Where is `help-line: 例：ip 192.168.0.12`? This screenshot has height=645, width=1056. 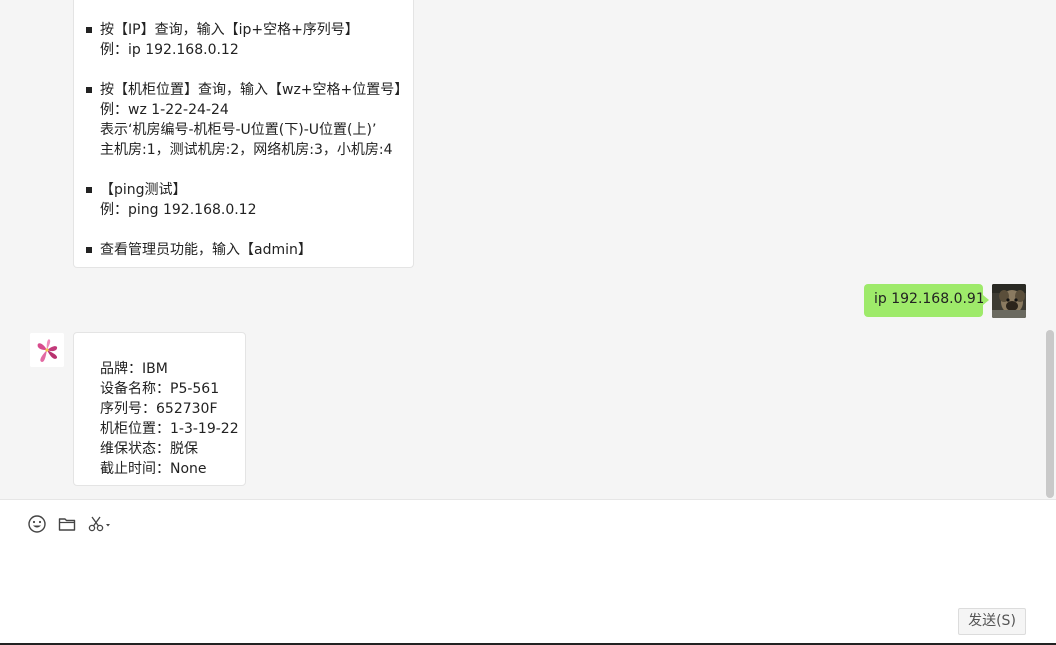
help-line: 例：ip 192.168.0.12 is located at coordinates (169, 50).